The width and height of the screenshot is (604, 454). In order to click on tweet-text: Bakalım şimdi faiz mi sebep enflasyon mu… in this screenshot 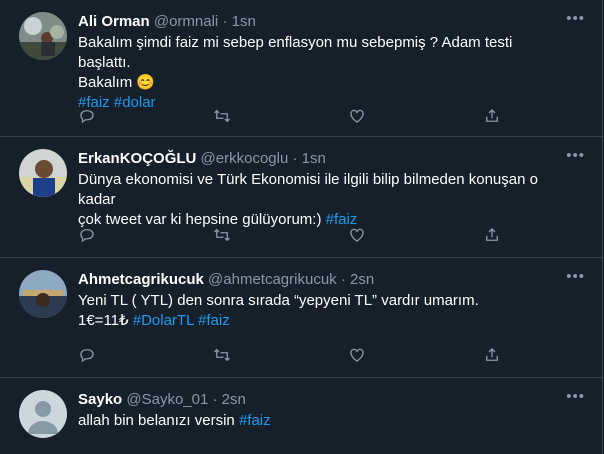, I will do `click(320, 73)`.